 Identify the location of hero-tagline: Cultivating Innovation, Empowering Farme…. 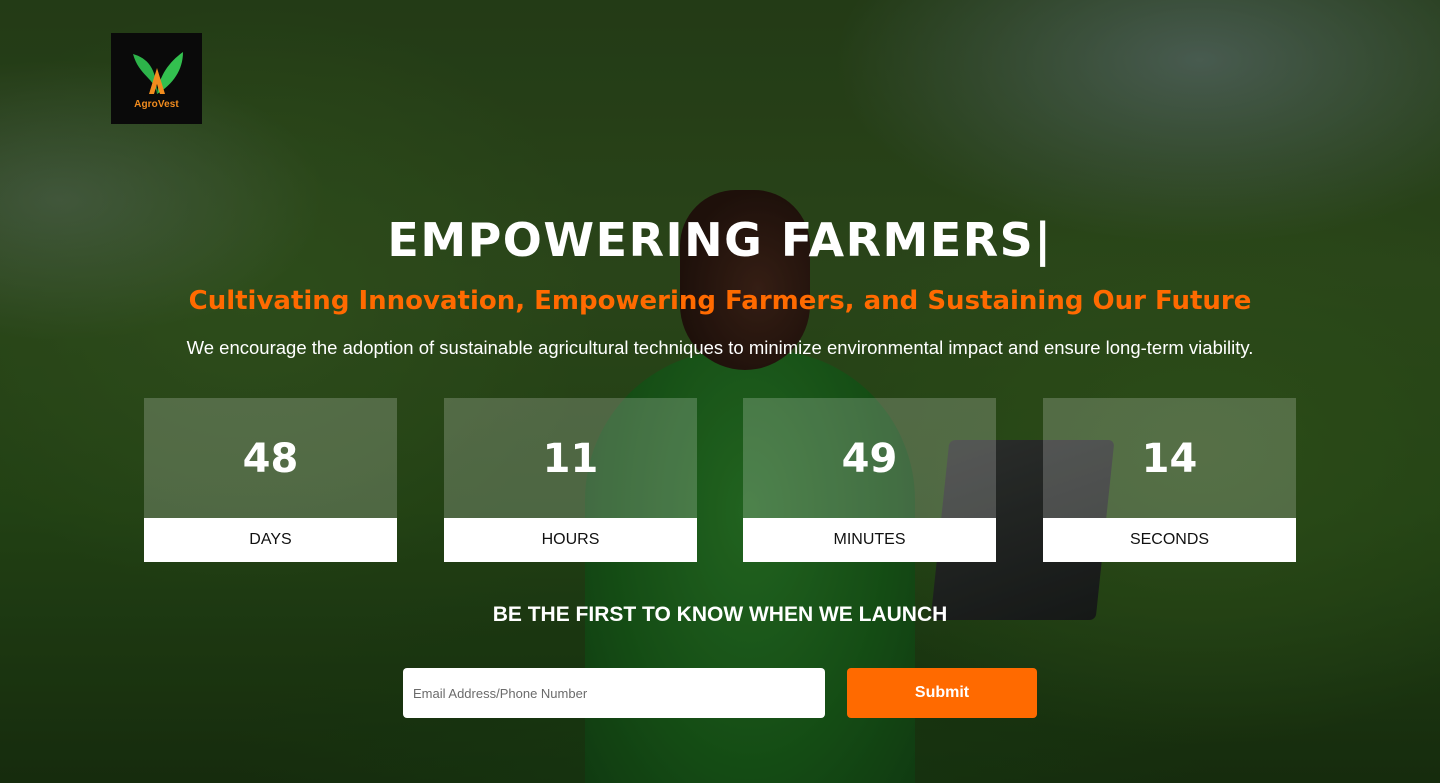
(720, 301).